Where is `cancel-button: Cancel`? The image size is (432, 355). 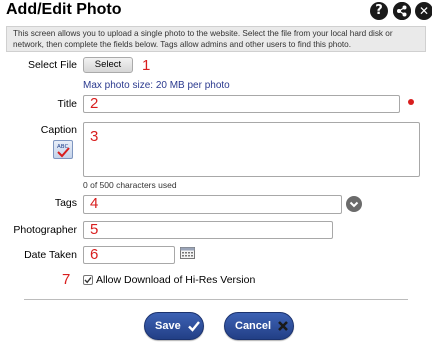 cancel-button: Cancel is located at coordinates (259, 326).